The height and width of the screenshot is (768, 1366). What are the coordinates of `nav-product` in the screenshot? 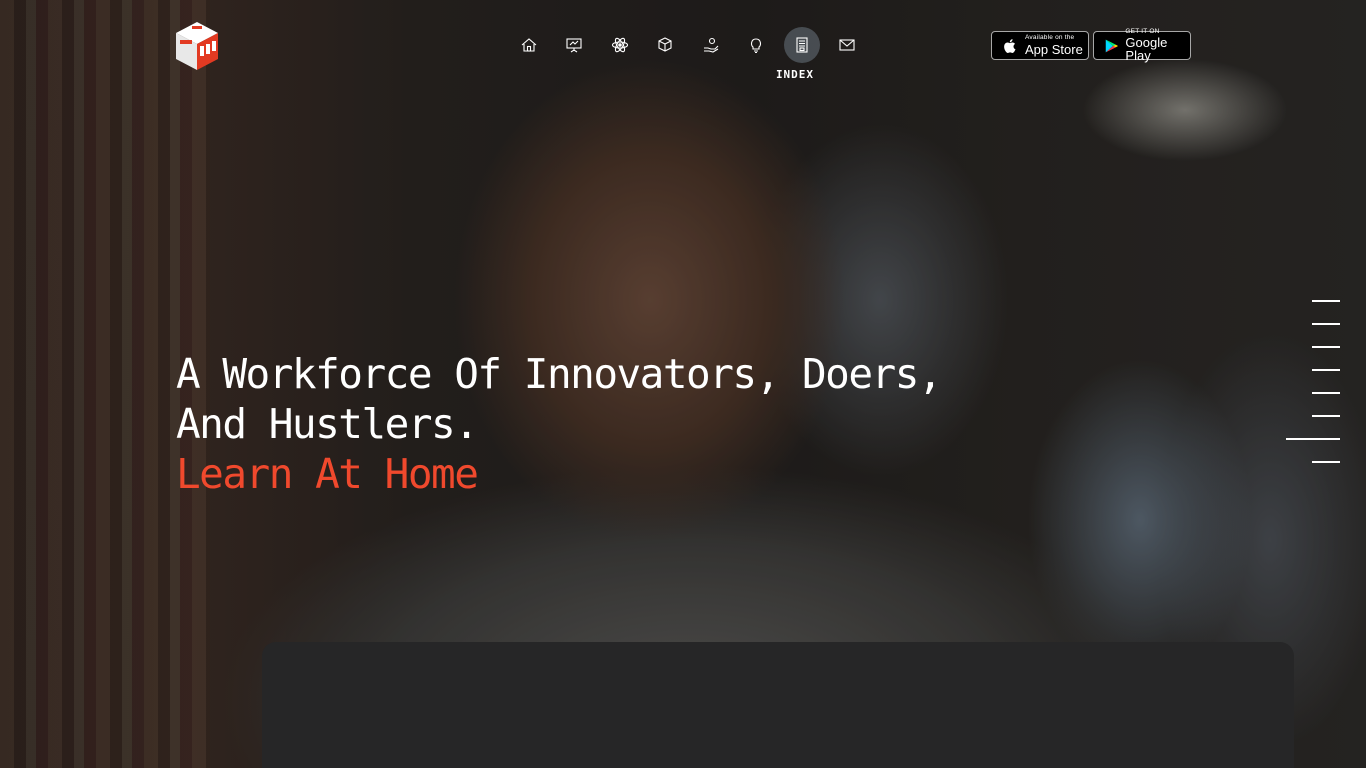 It's located at (666, 45).